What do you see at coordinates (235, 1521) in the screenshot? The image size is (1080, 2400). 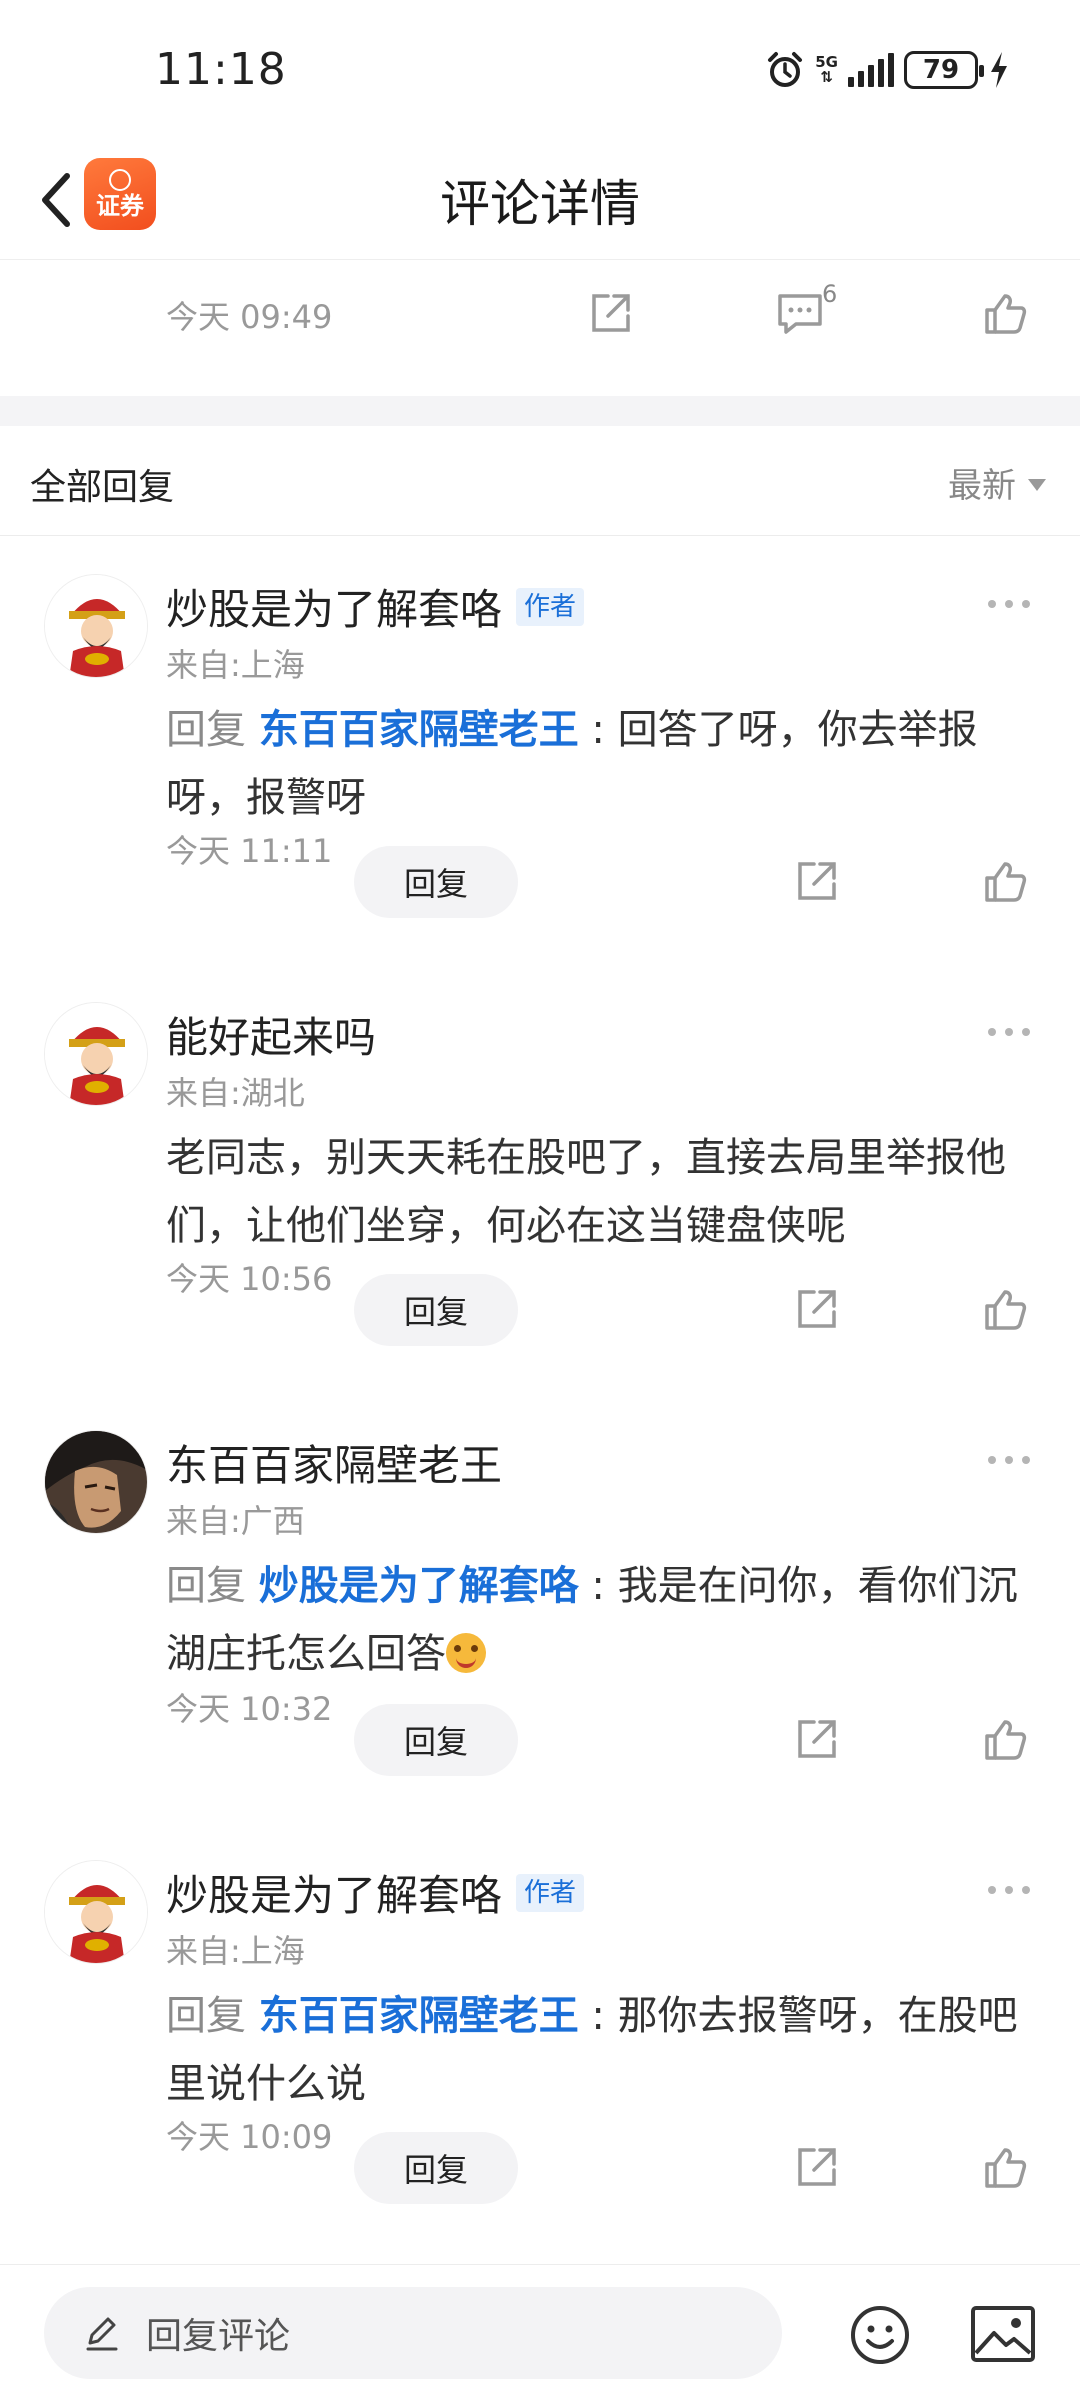 I see `reply-location: 来自:广西` at bounding box center [235, 1521].